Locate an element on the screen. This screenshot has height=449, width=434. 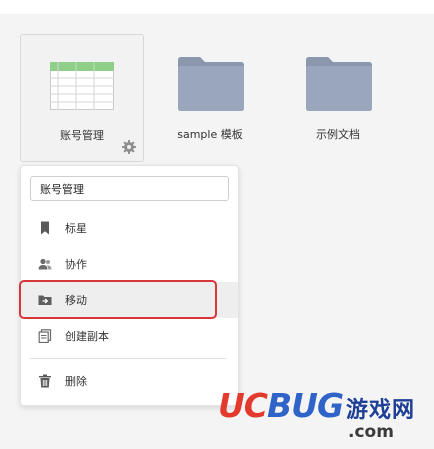
menu-item-label: 创建副本 is located at coordinates (87, 336).